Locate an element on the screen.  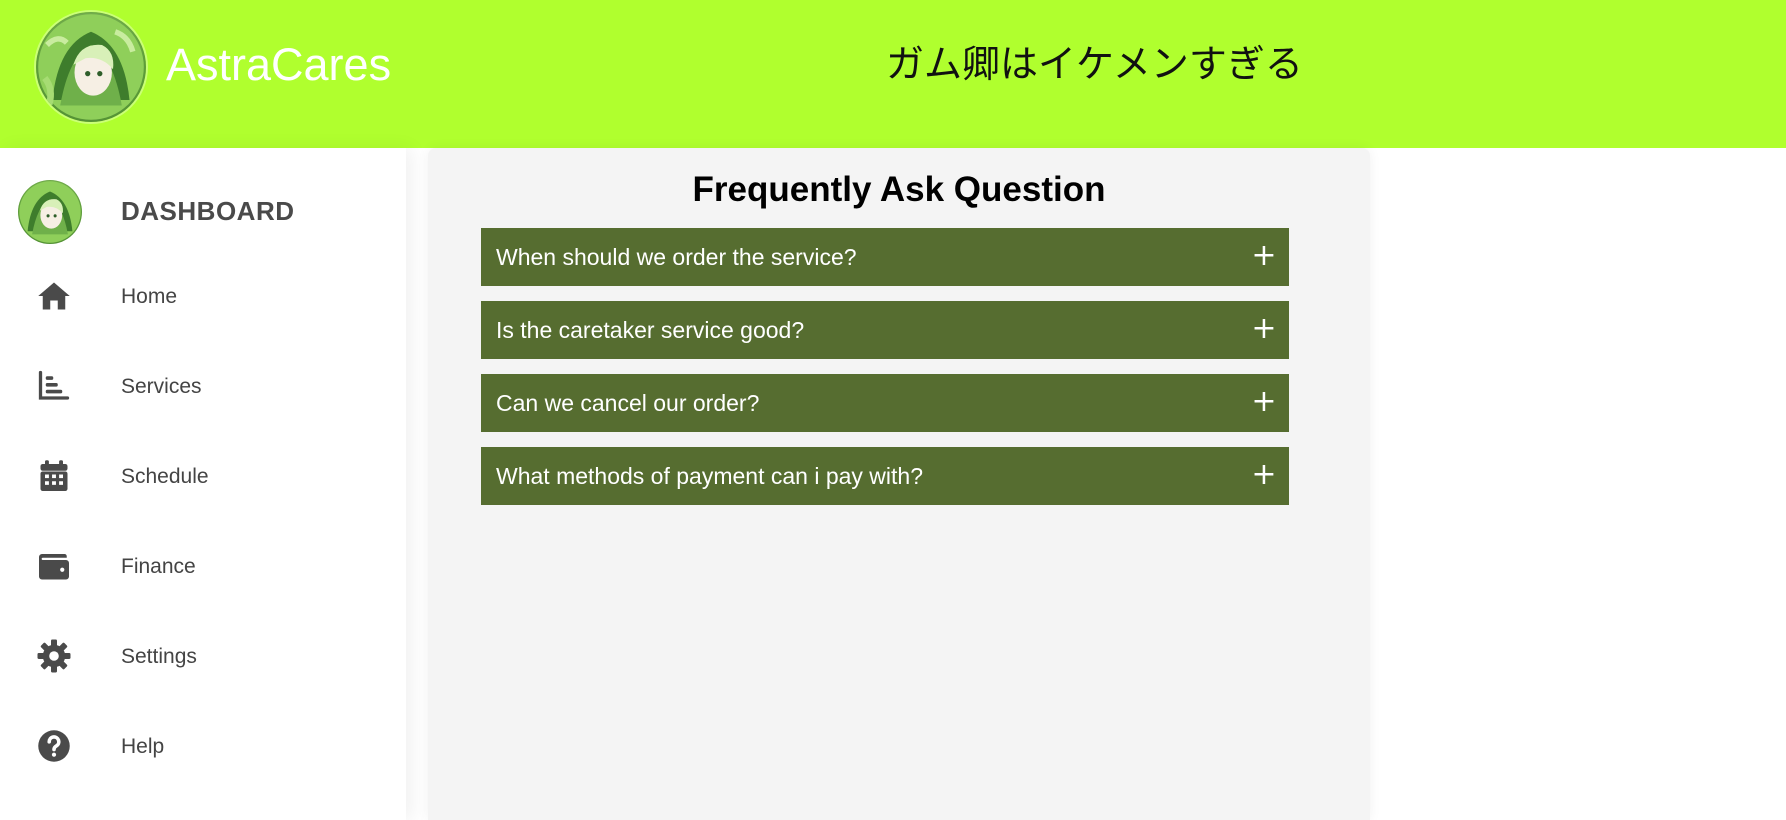
sidebar-item-label: Home is located at coordinates (149, 296).